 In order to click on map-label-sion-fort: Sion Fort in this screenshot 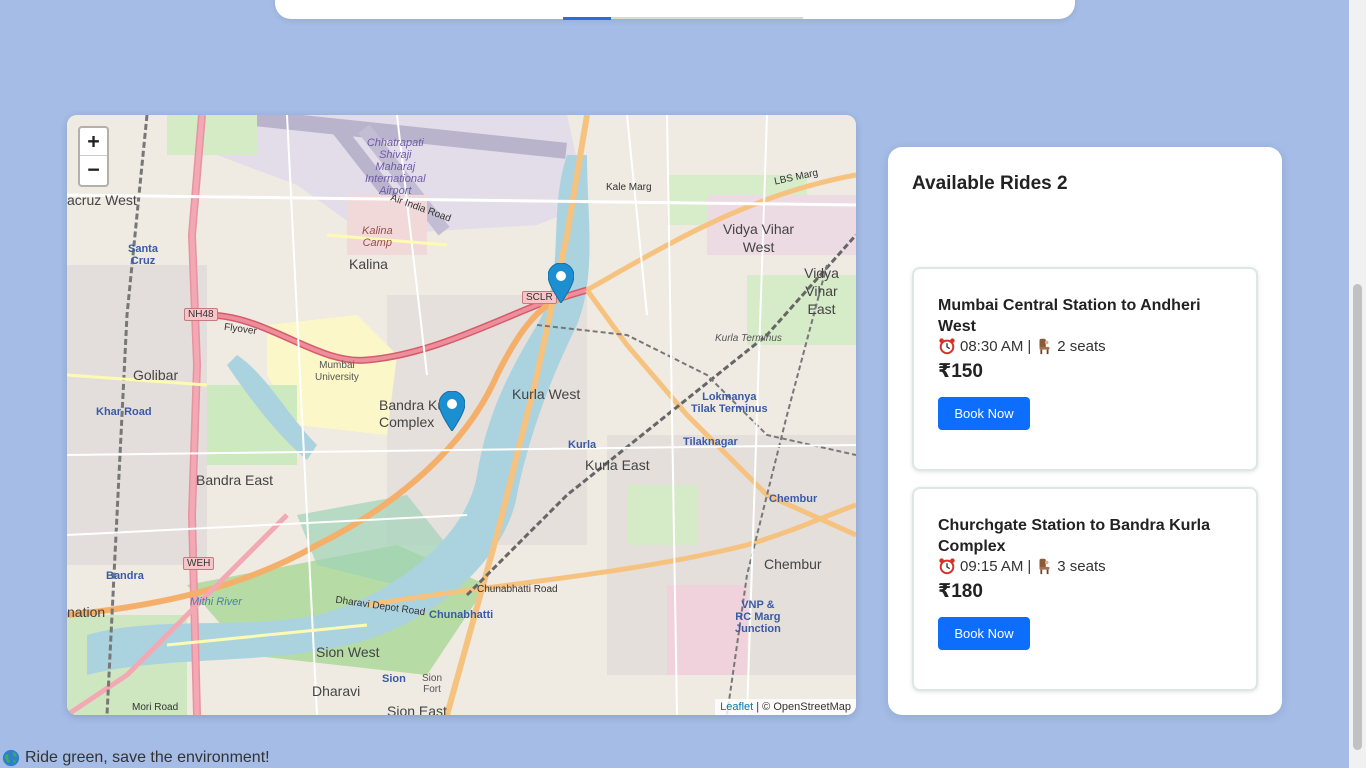, I will do `click(432, 684)`.